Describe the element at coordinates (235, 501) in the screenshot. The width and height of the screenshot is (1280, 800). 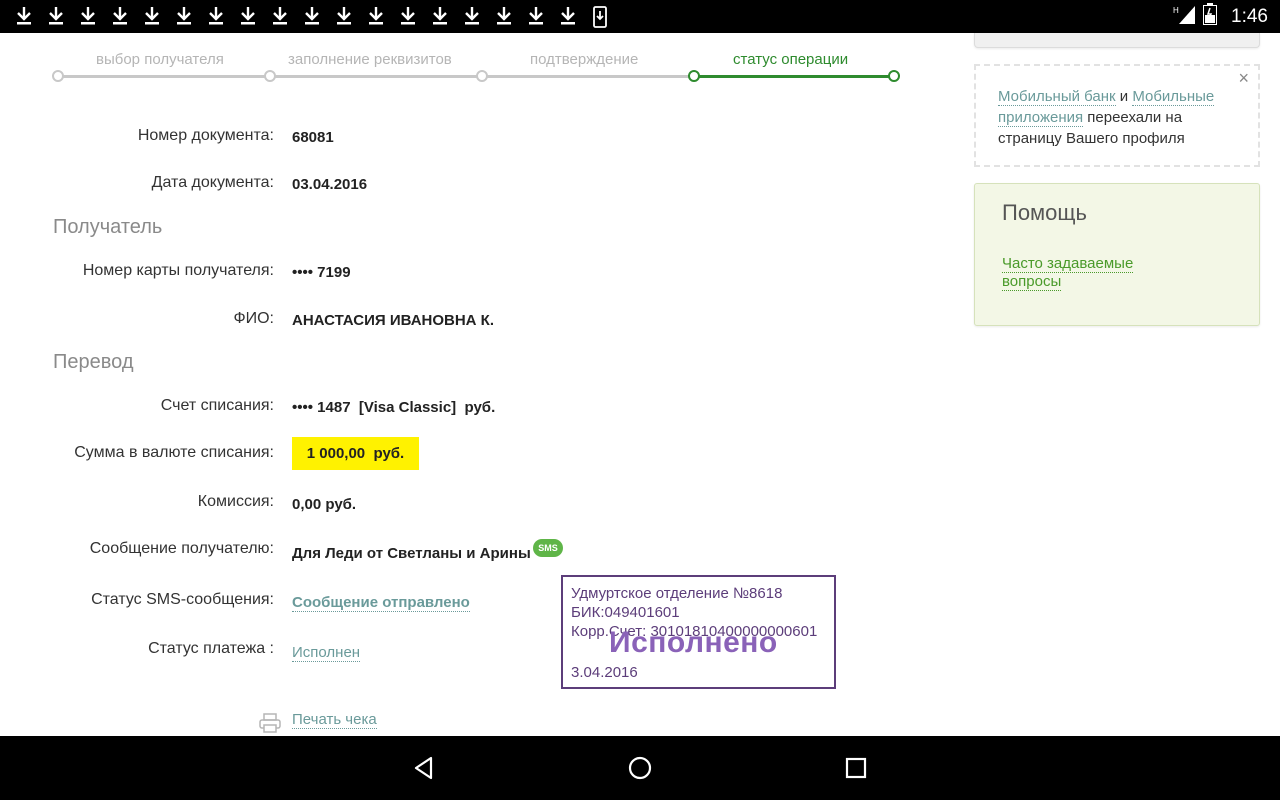
I see `commission-label: Комиссия:` at that location.